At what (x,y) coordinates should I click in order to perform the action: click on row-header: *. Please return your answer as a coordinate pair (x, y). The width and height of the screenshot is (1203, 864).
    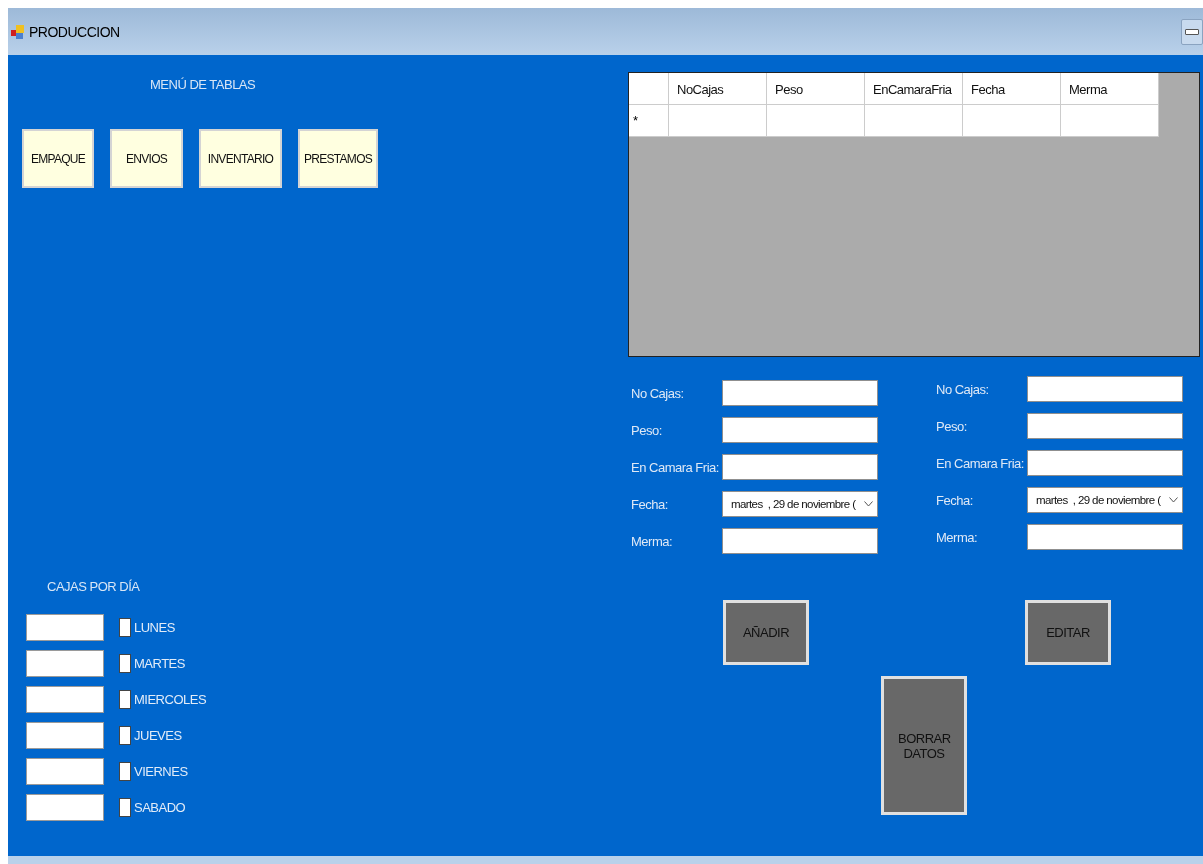
    Looking at the image, I should click on (649, 121).